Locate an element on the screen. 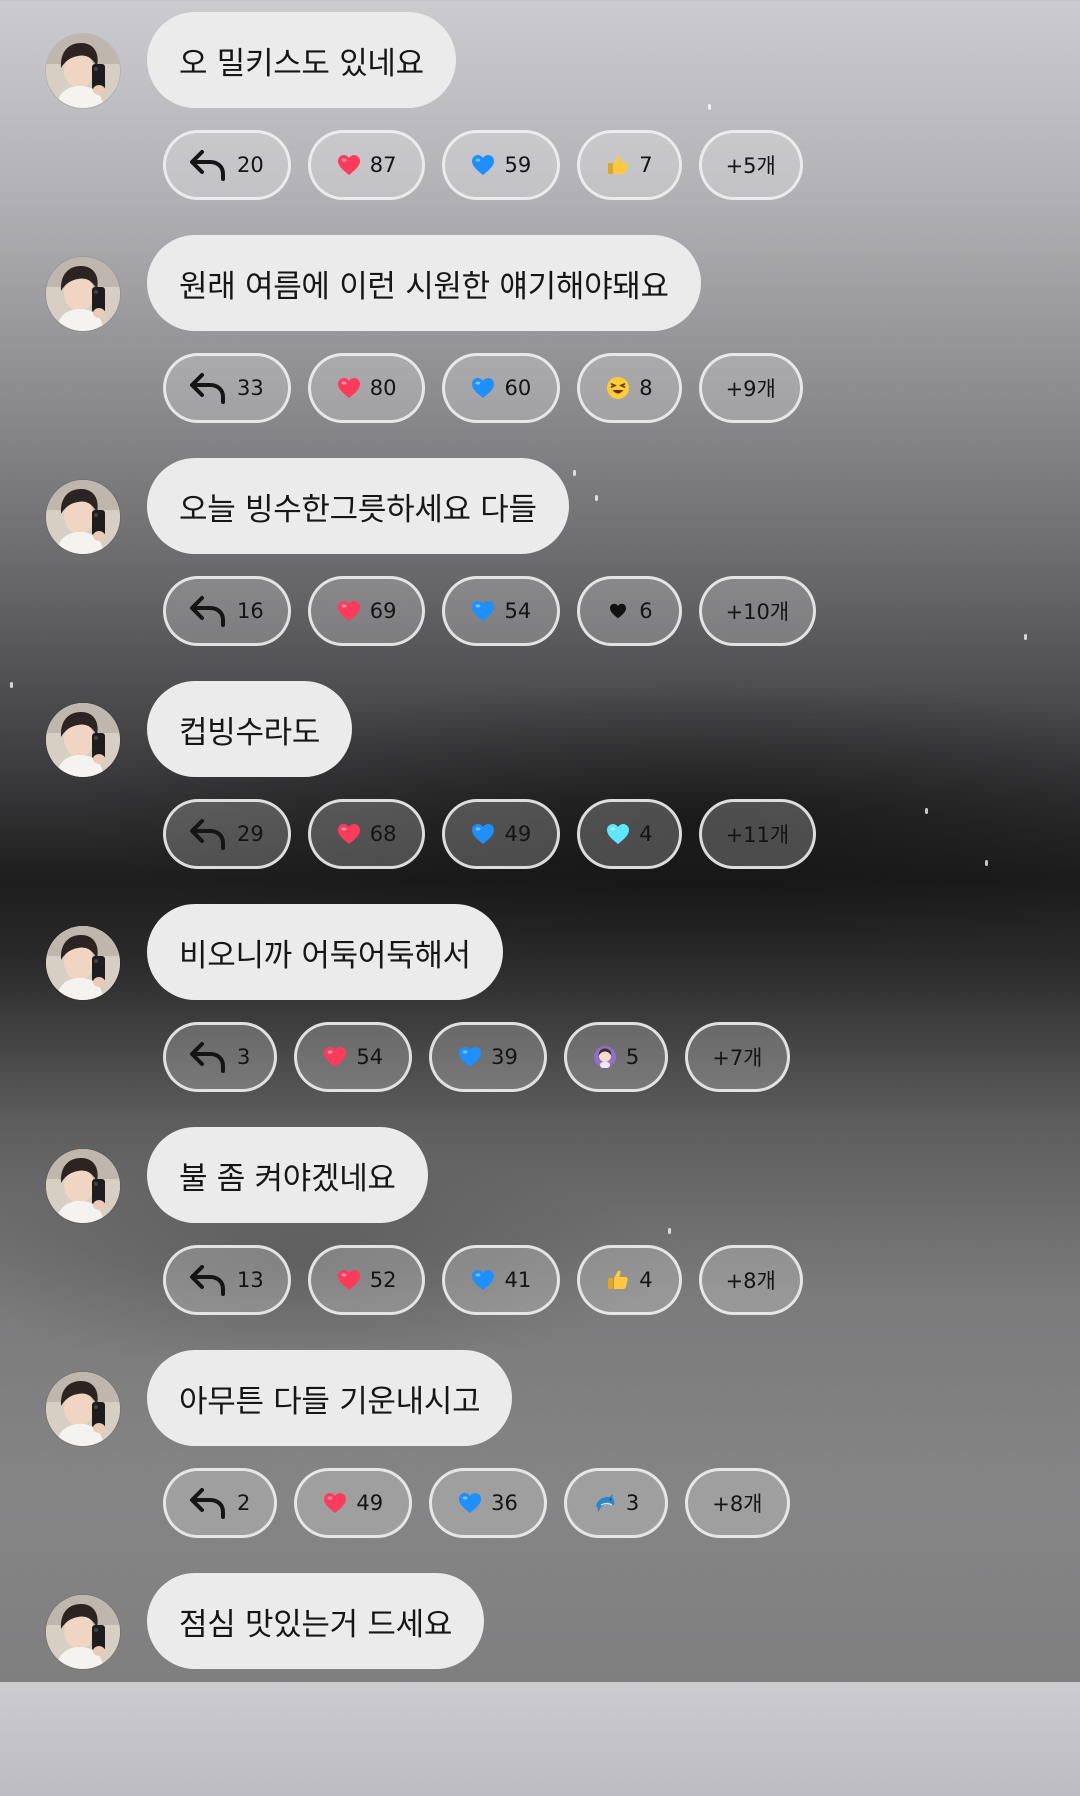 The image size is (1080, 1796). reaction-chip: 52 is located at coordinates (366, 1280).